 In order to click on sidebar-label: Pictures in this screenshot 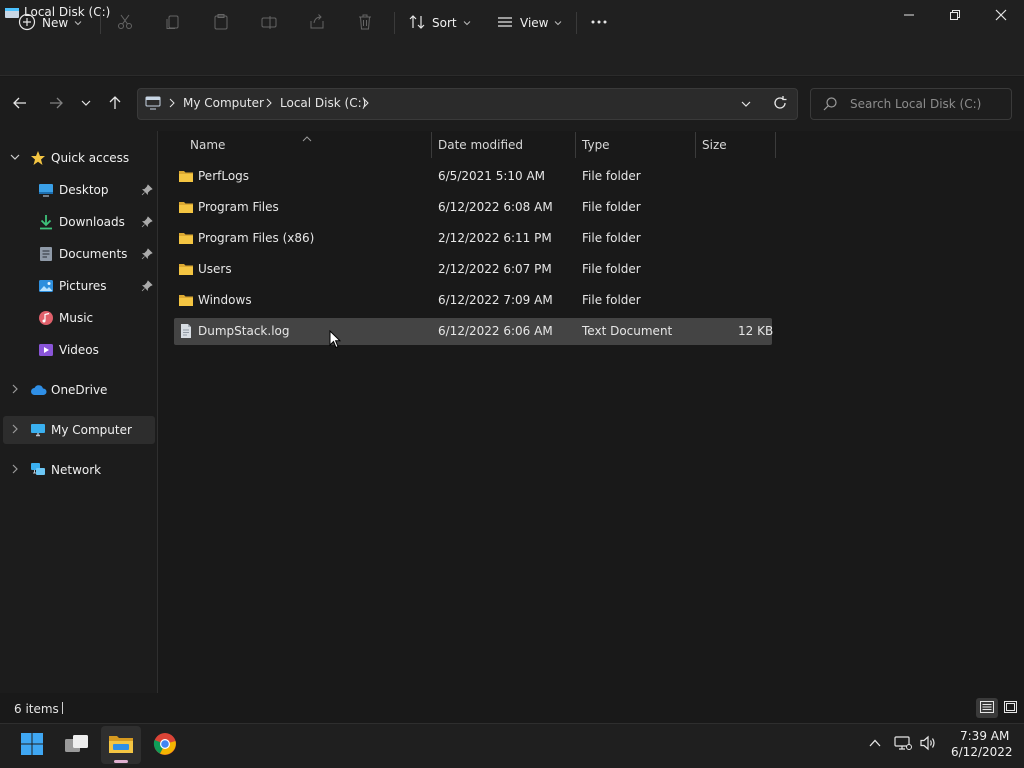, I will do `click(83, 286)`.